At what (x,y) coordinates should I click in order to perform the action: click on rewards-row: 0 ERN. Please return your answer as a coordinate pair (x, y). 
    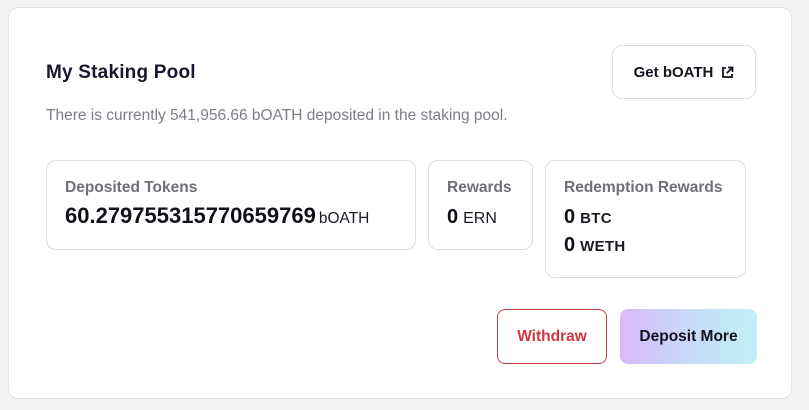
    Looking at the image, I should click on (472, 217).